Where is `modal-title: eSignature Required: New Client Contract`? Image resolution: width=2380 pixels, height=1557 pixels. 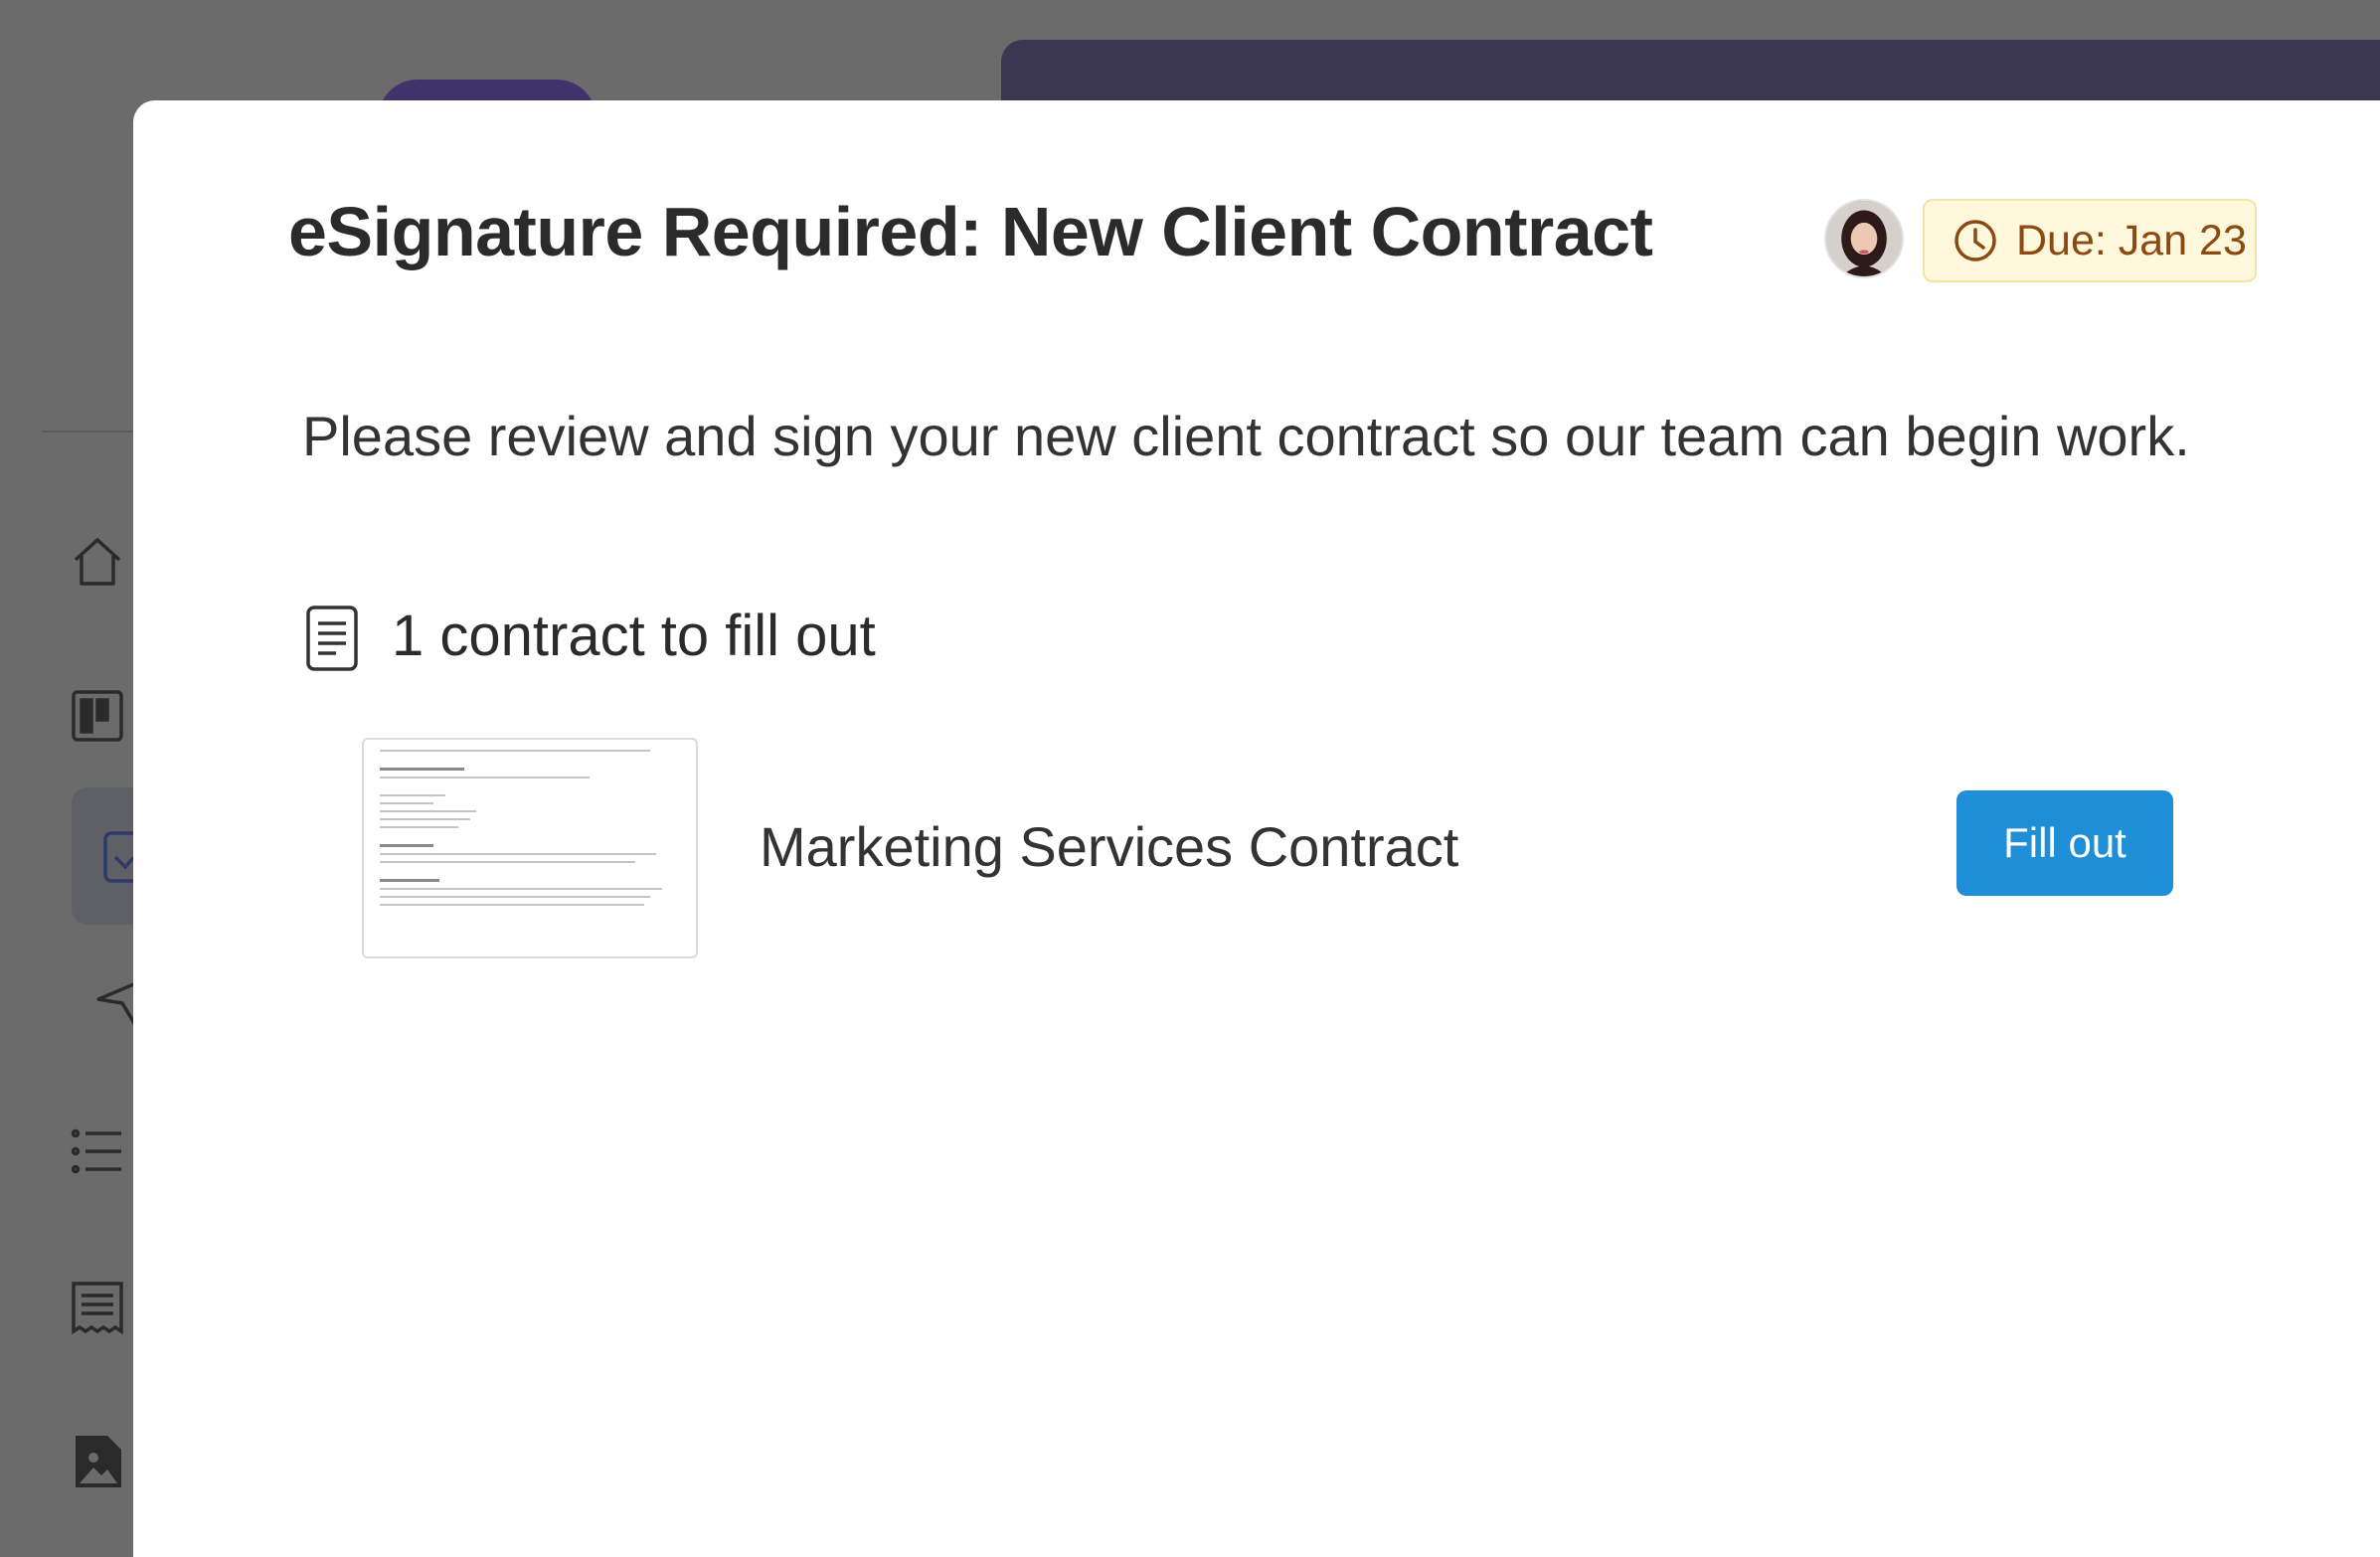 modal-title: eSignature Required: New Client Contract is located at coordinates (970, 231).